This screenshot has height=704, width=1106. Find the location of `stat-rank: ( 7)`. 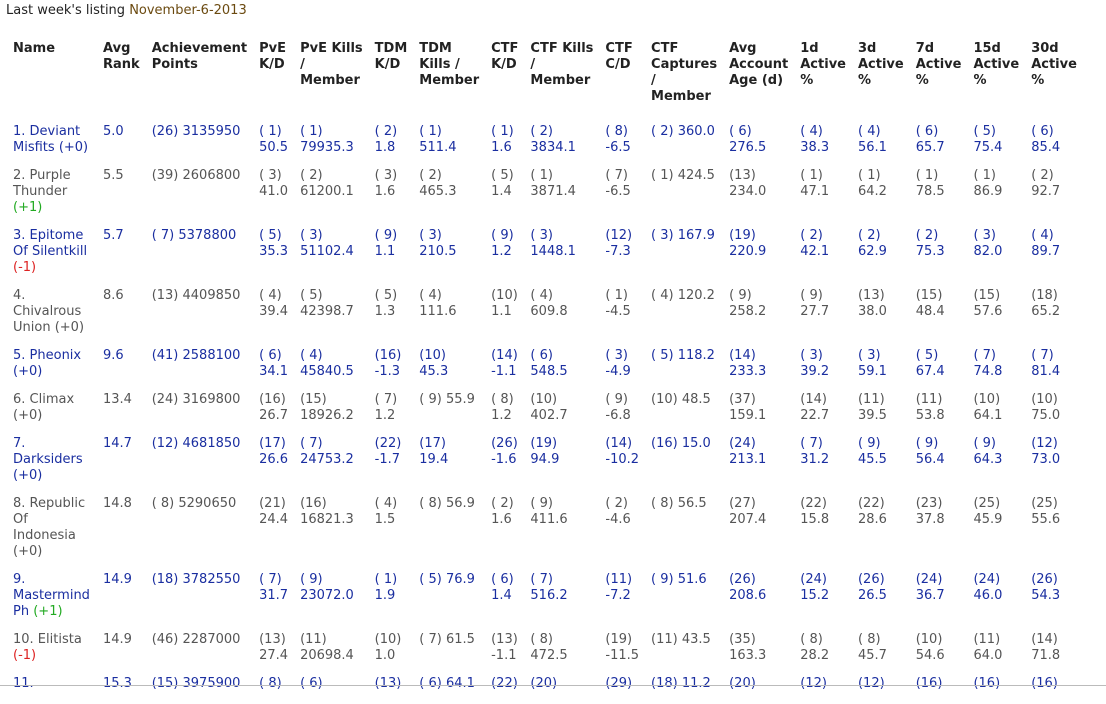

stat-rank: ( 7) is located at coordinates (270, 579).